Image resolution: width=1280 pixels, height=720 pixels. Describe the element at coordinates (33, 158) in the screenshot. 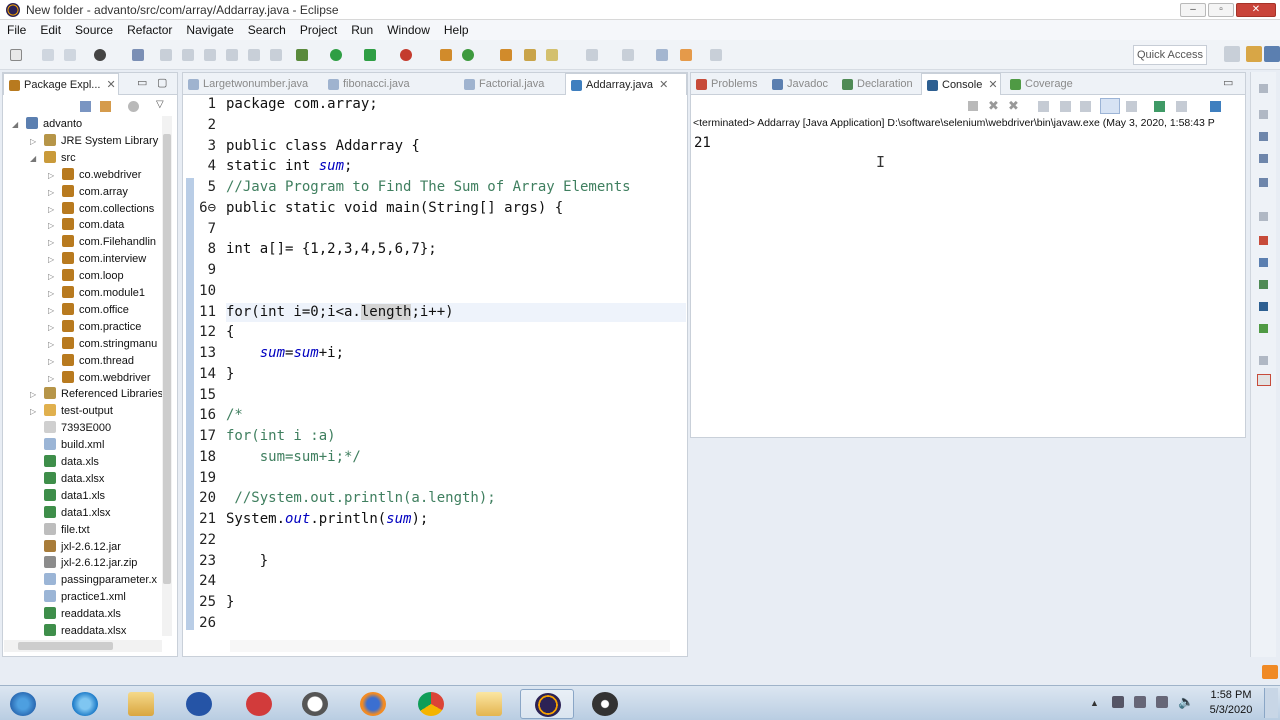

I see `expand-down-icon: ◢` at that location.